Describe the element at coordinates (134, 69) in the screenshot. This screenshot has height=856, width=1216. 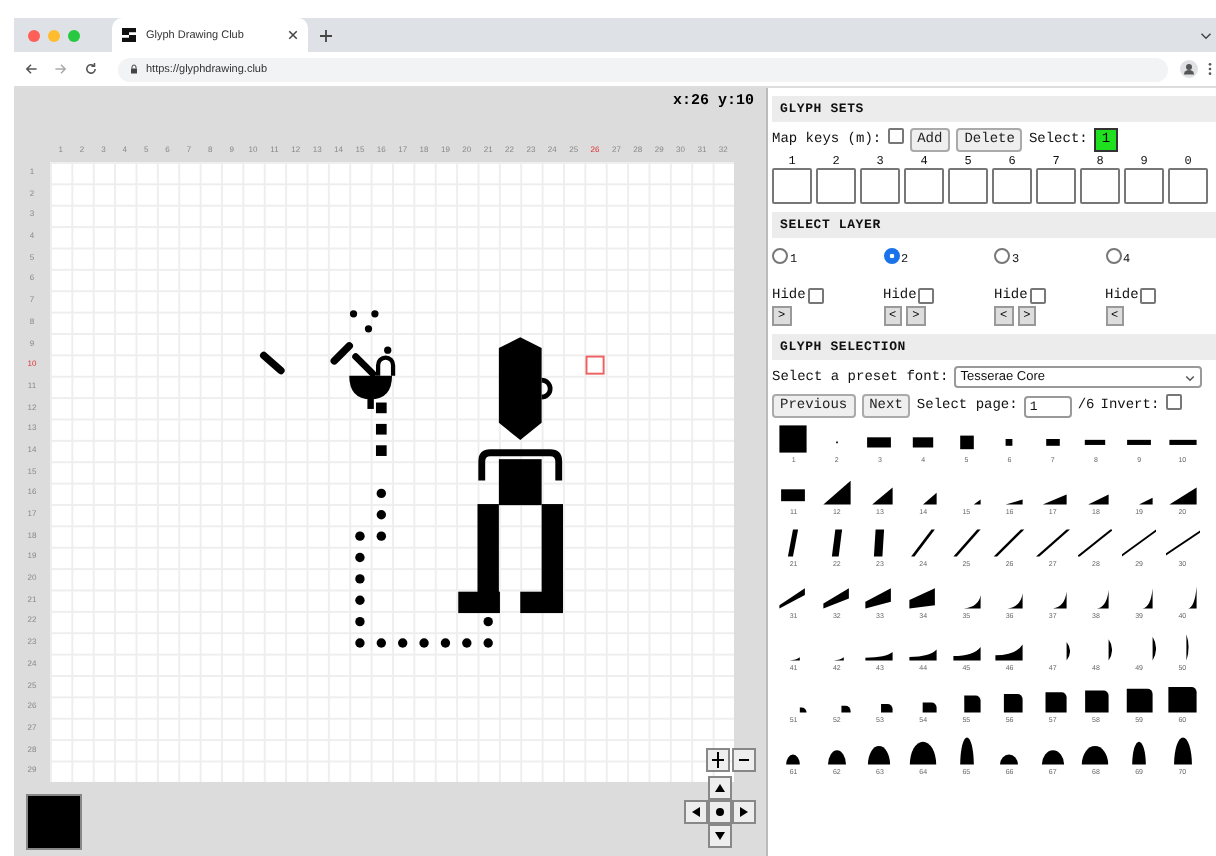
I see `lock-icon` at that location.